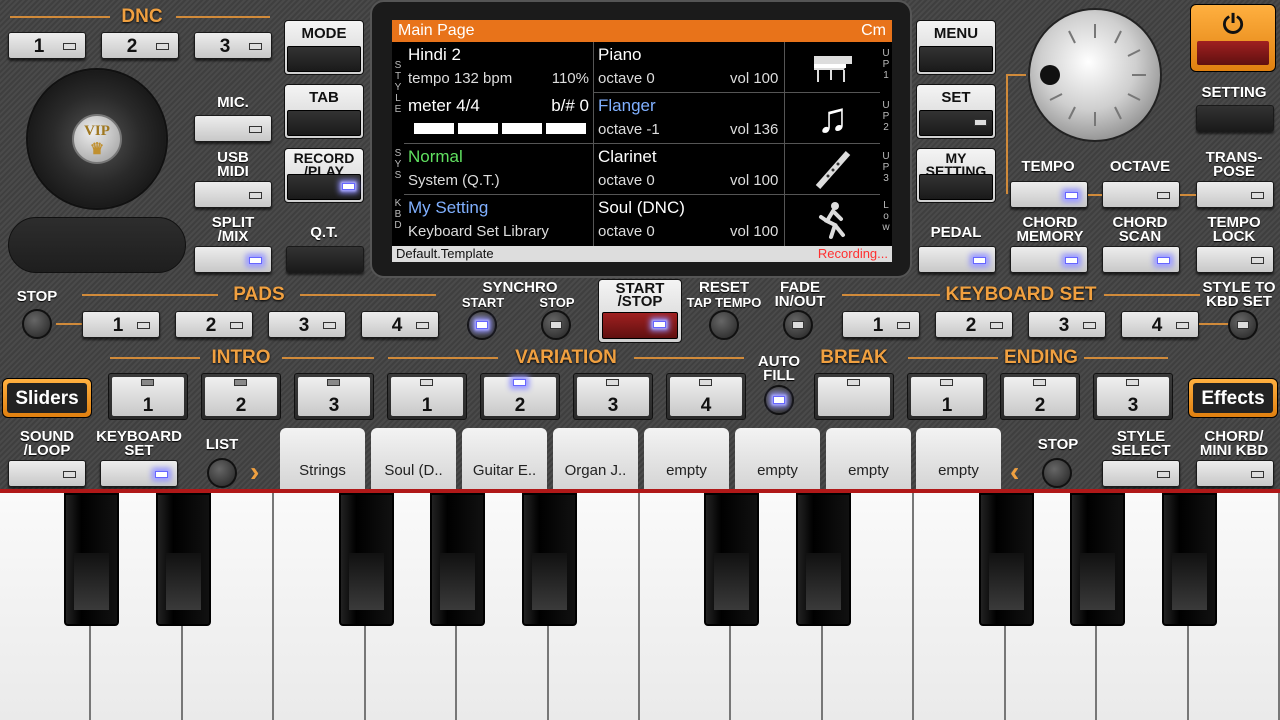 This screenshot has width=1280, height=720. I want to click on mode-button: MODE, so click(324, 47).